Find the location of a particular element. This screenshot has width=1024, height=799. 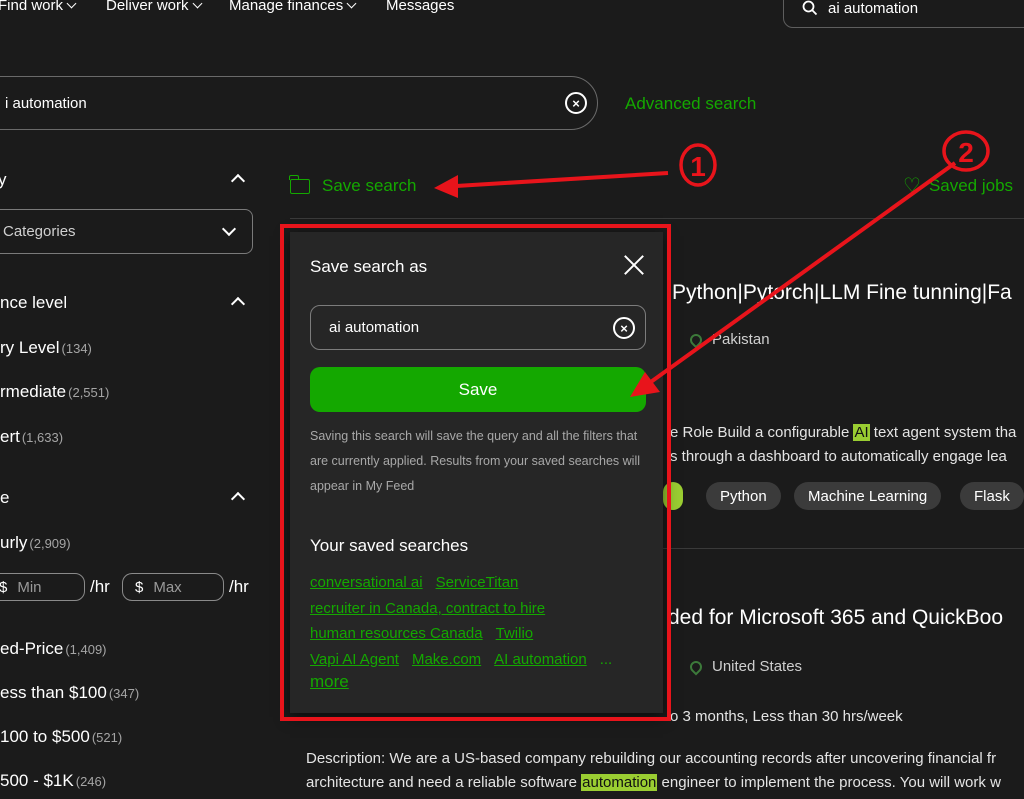

job-location: Pakistan is located at coordinates (728, 339).